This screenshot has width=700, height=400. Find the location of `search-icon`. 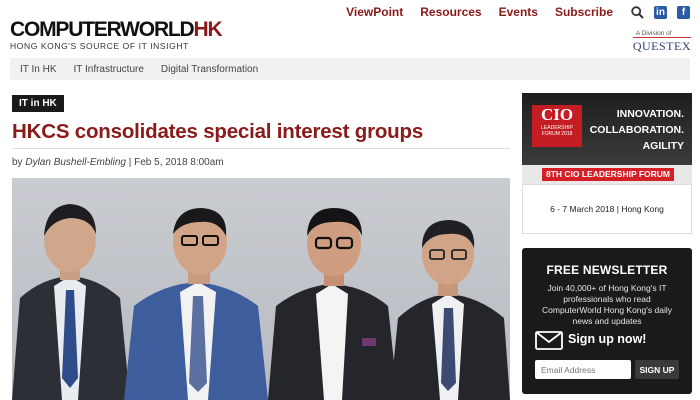

search-icon is located at coordinates (637, 12).